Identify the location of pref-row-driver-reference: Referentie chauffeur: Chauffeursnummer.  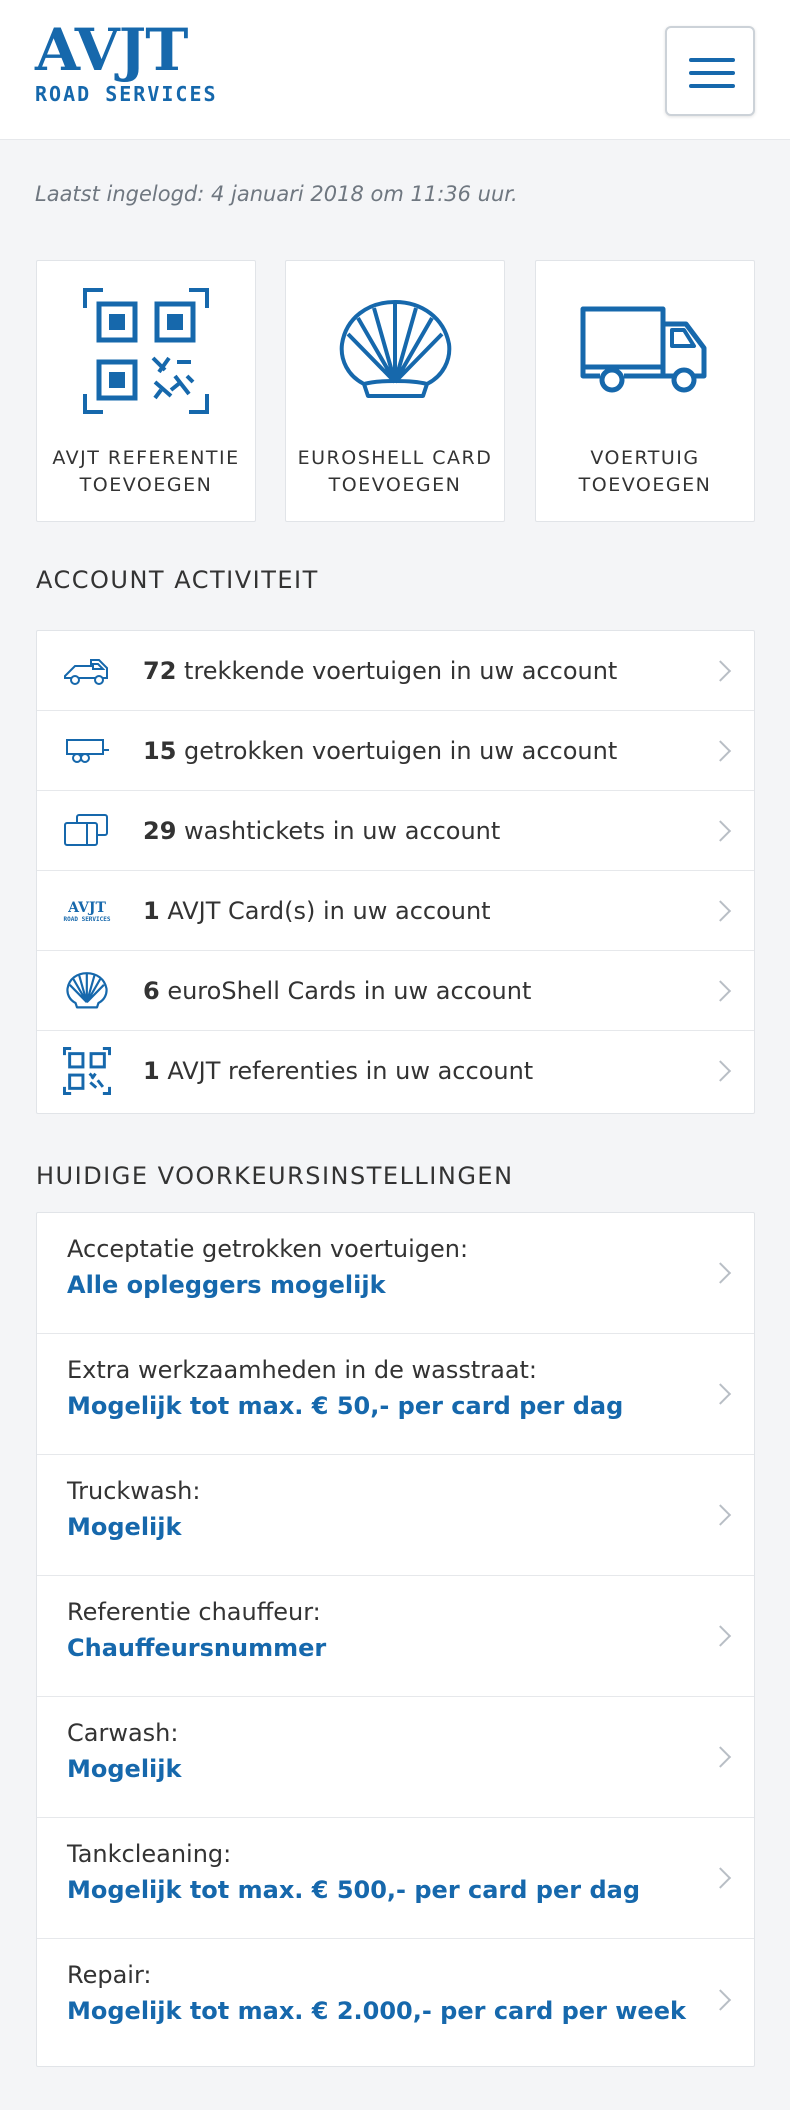
(395, 1636).